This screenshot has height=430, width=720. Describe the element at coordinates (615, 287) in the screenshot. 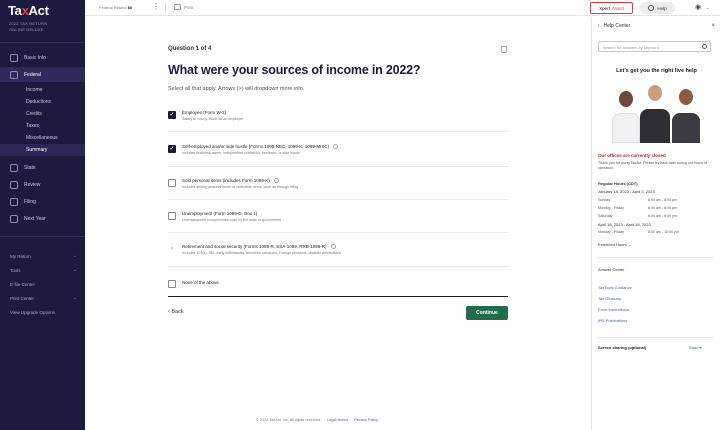

I see `help-link-taxtools: TaxTools Guidance` at that location.